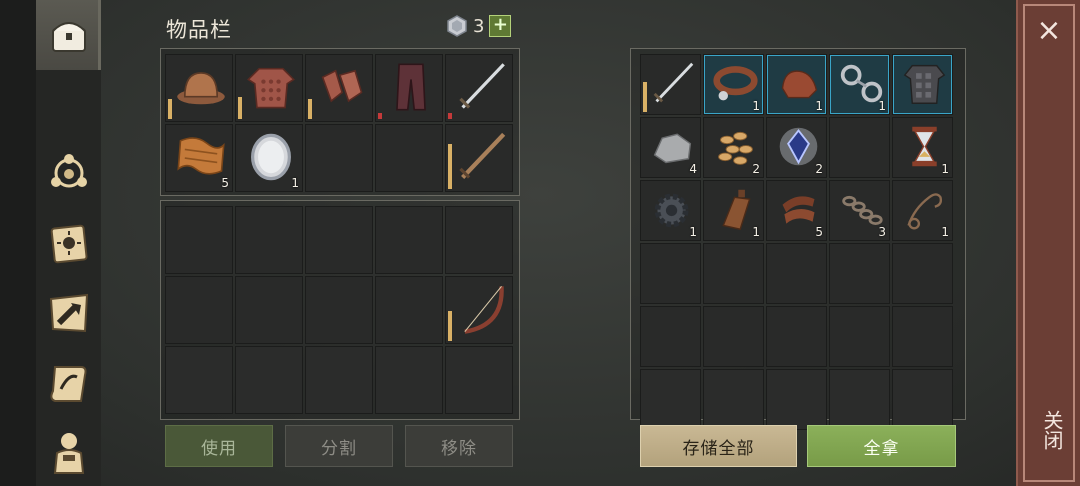 This screenshot has width=1080, height=486. Describe the element at coordinates (1049, 31) in the screenshot. I see `close-icon: ×` at that location.